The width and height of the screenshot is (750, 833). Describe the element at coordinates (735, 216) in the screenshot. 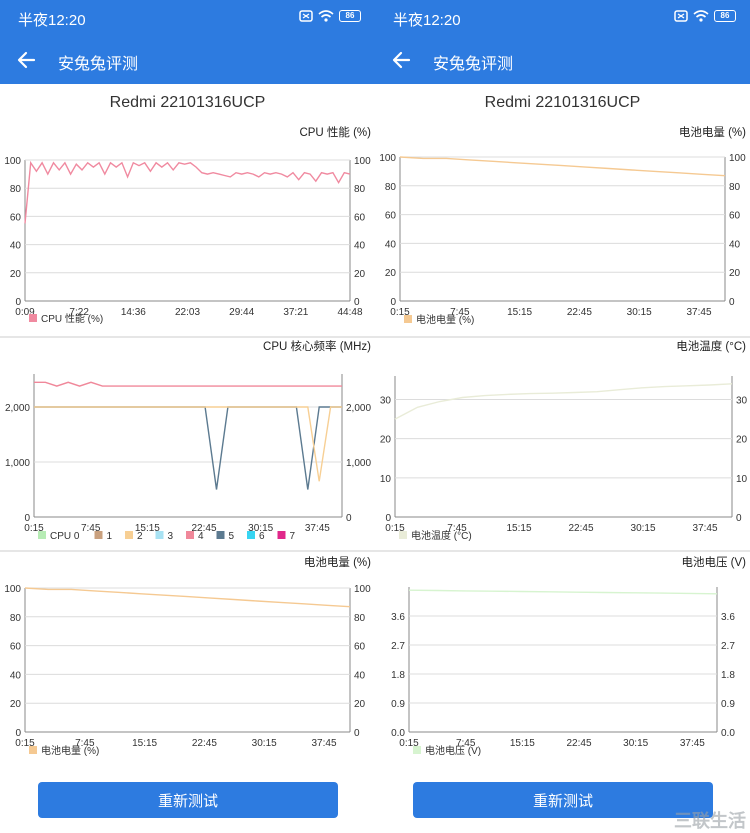

I see `y-tick-label-right: 60` at that location.